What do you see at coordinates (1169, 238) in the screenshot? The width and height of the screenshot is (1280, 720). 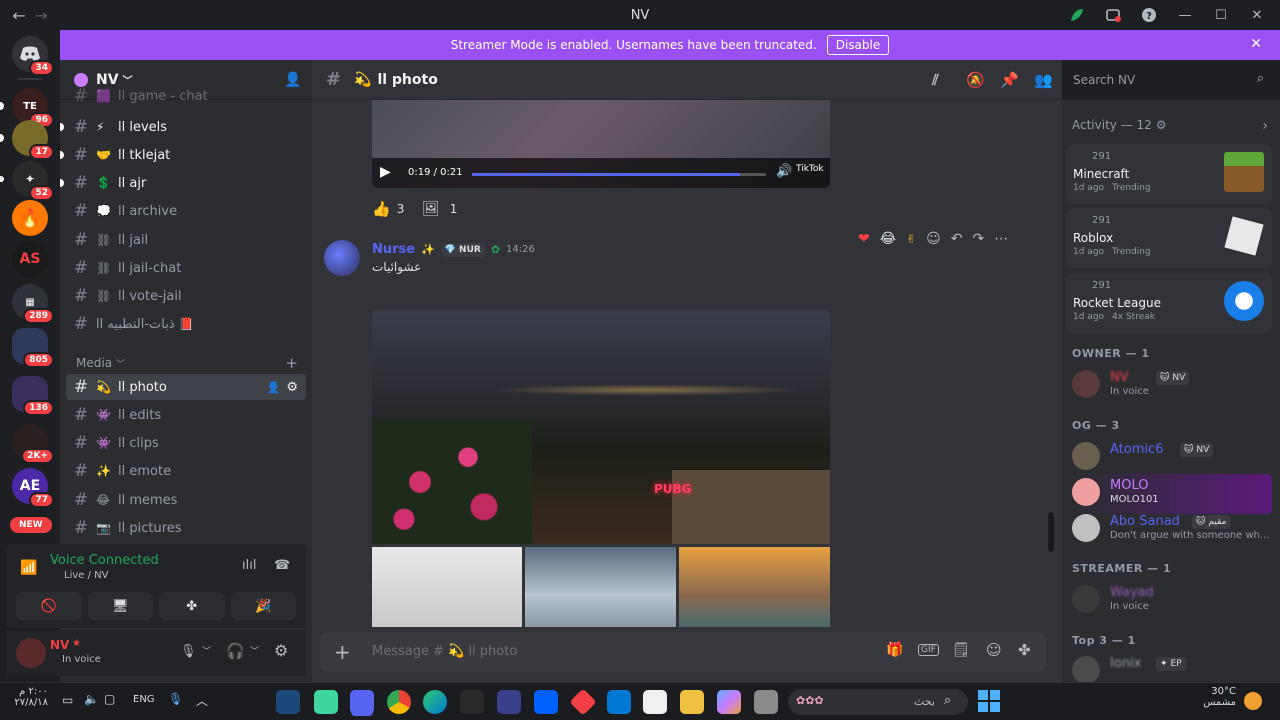 I see `activity-card: 291 Roblox 1d ago Trending` at bounding box center [1169, 238].